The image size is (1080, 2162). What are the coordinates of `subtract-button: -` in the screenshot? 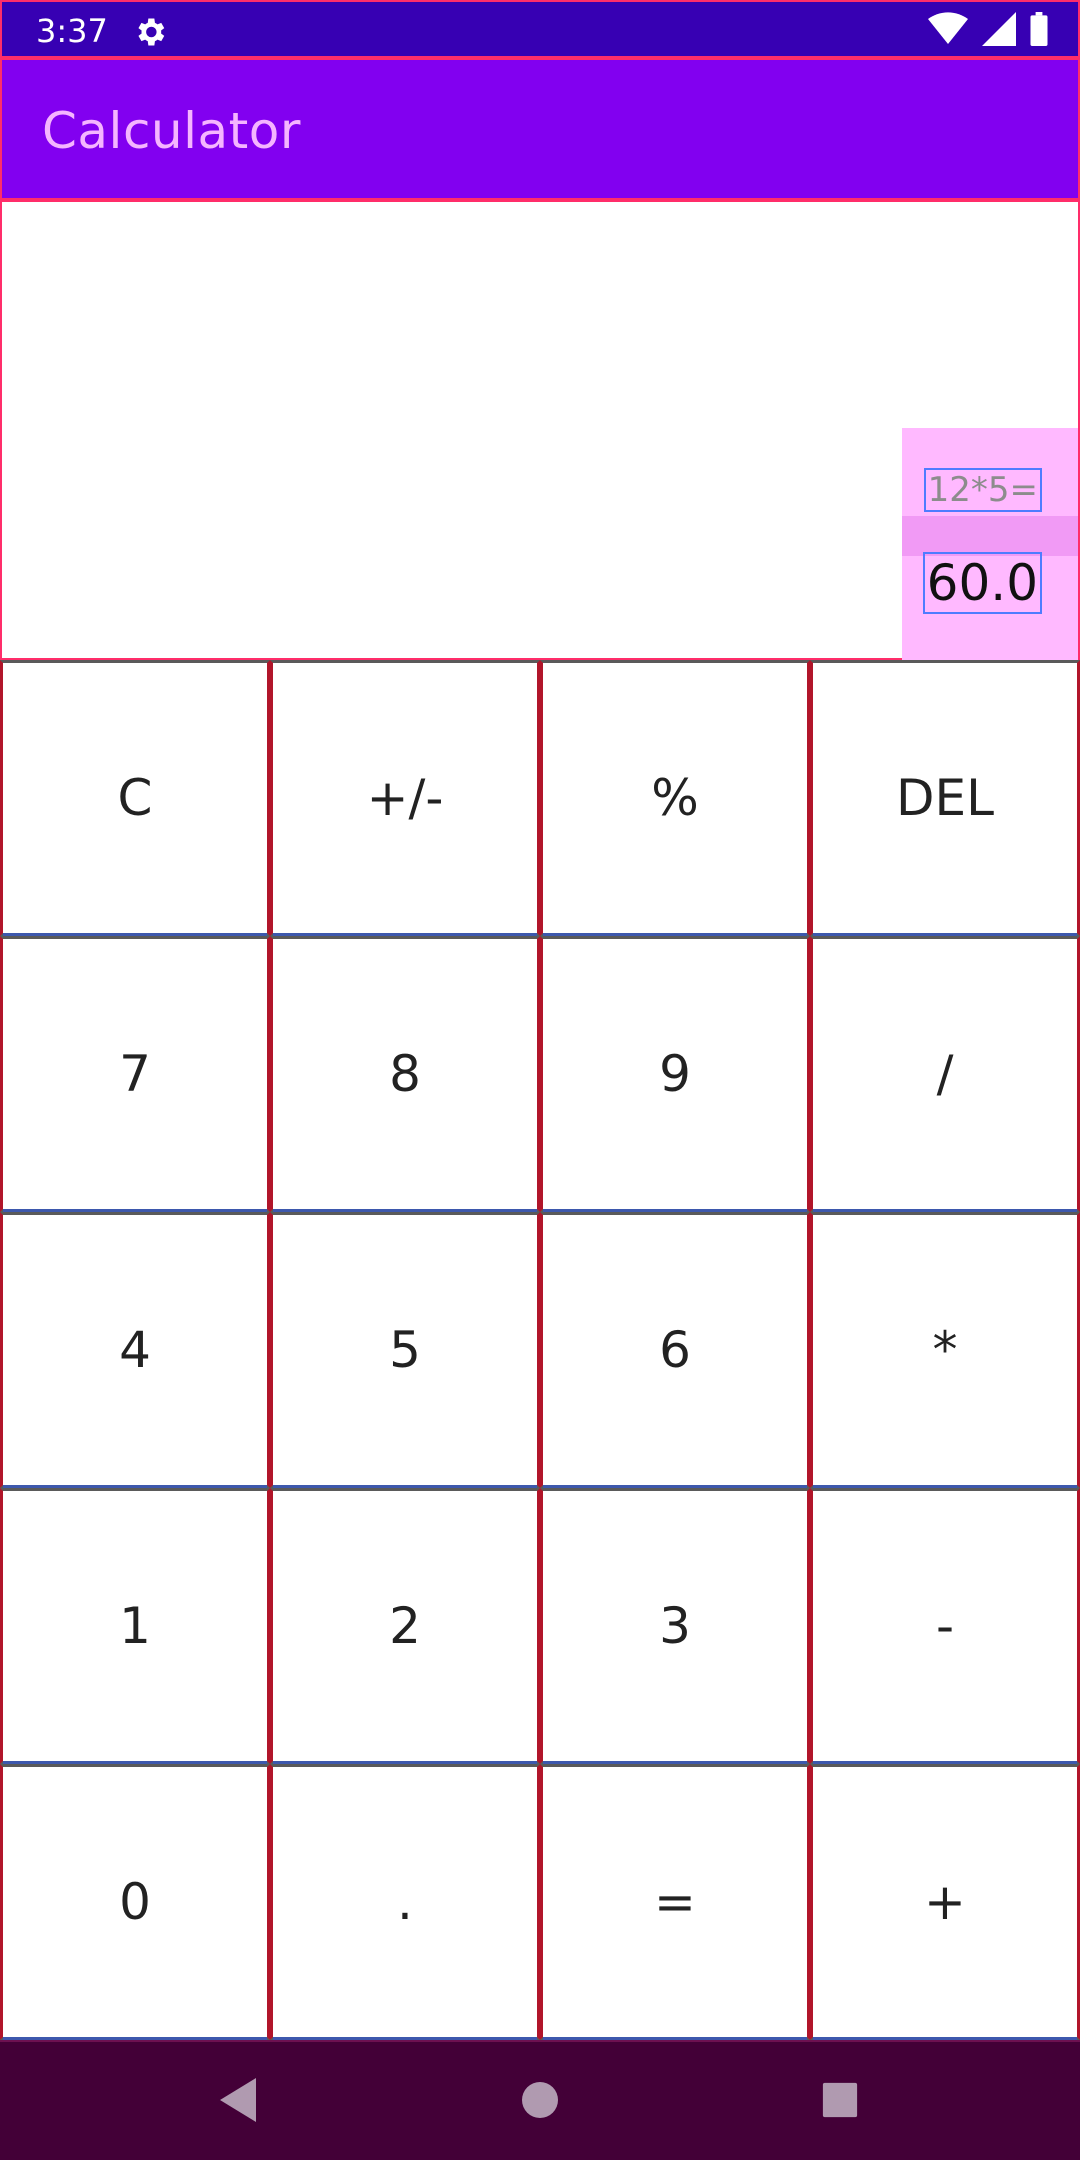 It's located at (945, 1626).